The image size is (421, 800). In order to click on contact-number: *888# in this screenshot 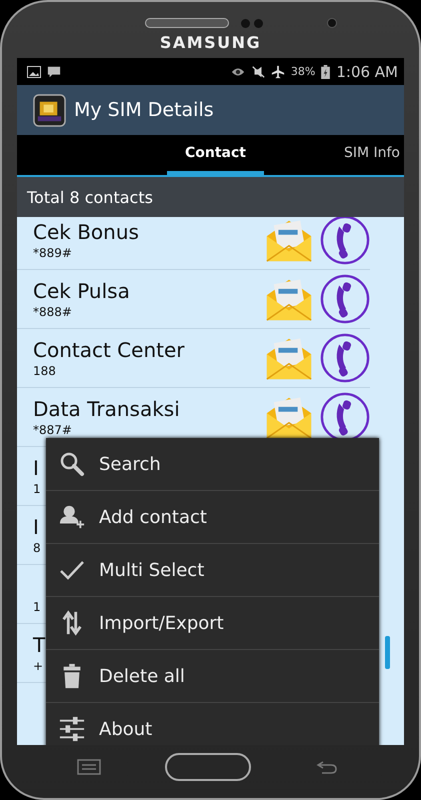, I will do `click(52, 312)`.